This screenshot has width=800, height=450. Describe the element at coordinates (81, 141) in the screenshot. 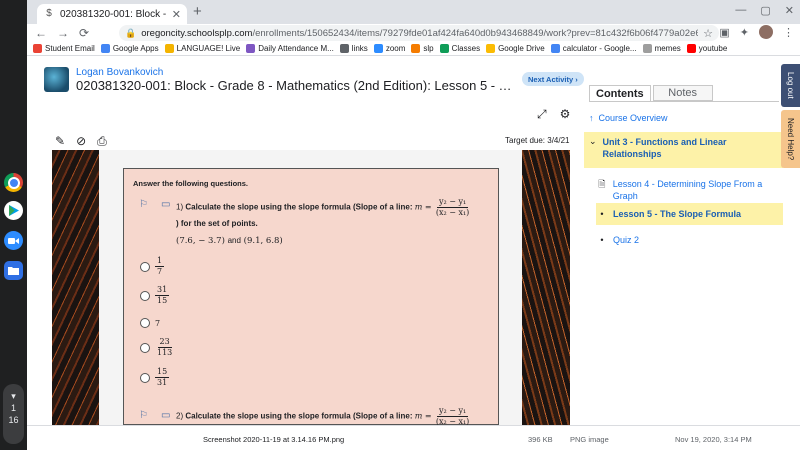

I see `block-icon: ⊘` at that location.